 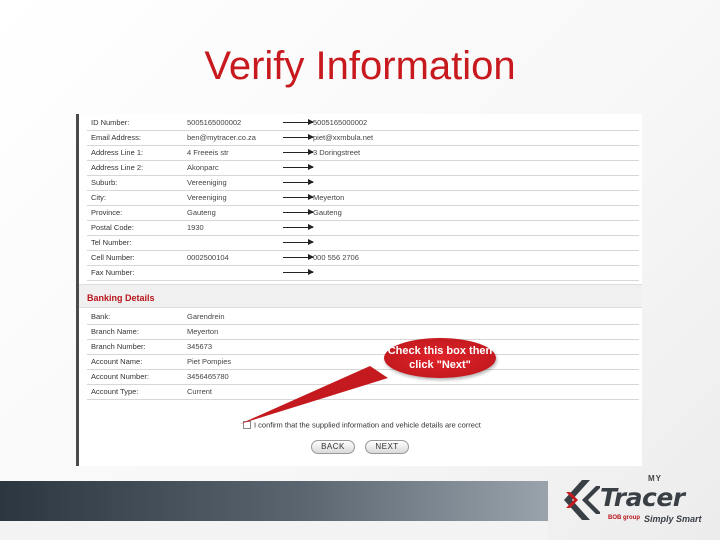 What do you see at coordinates (98, 197) in the screenshot?
I see `field-label: City:` at bounding box center [98, 197].